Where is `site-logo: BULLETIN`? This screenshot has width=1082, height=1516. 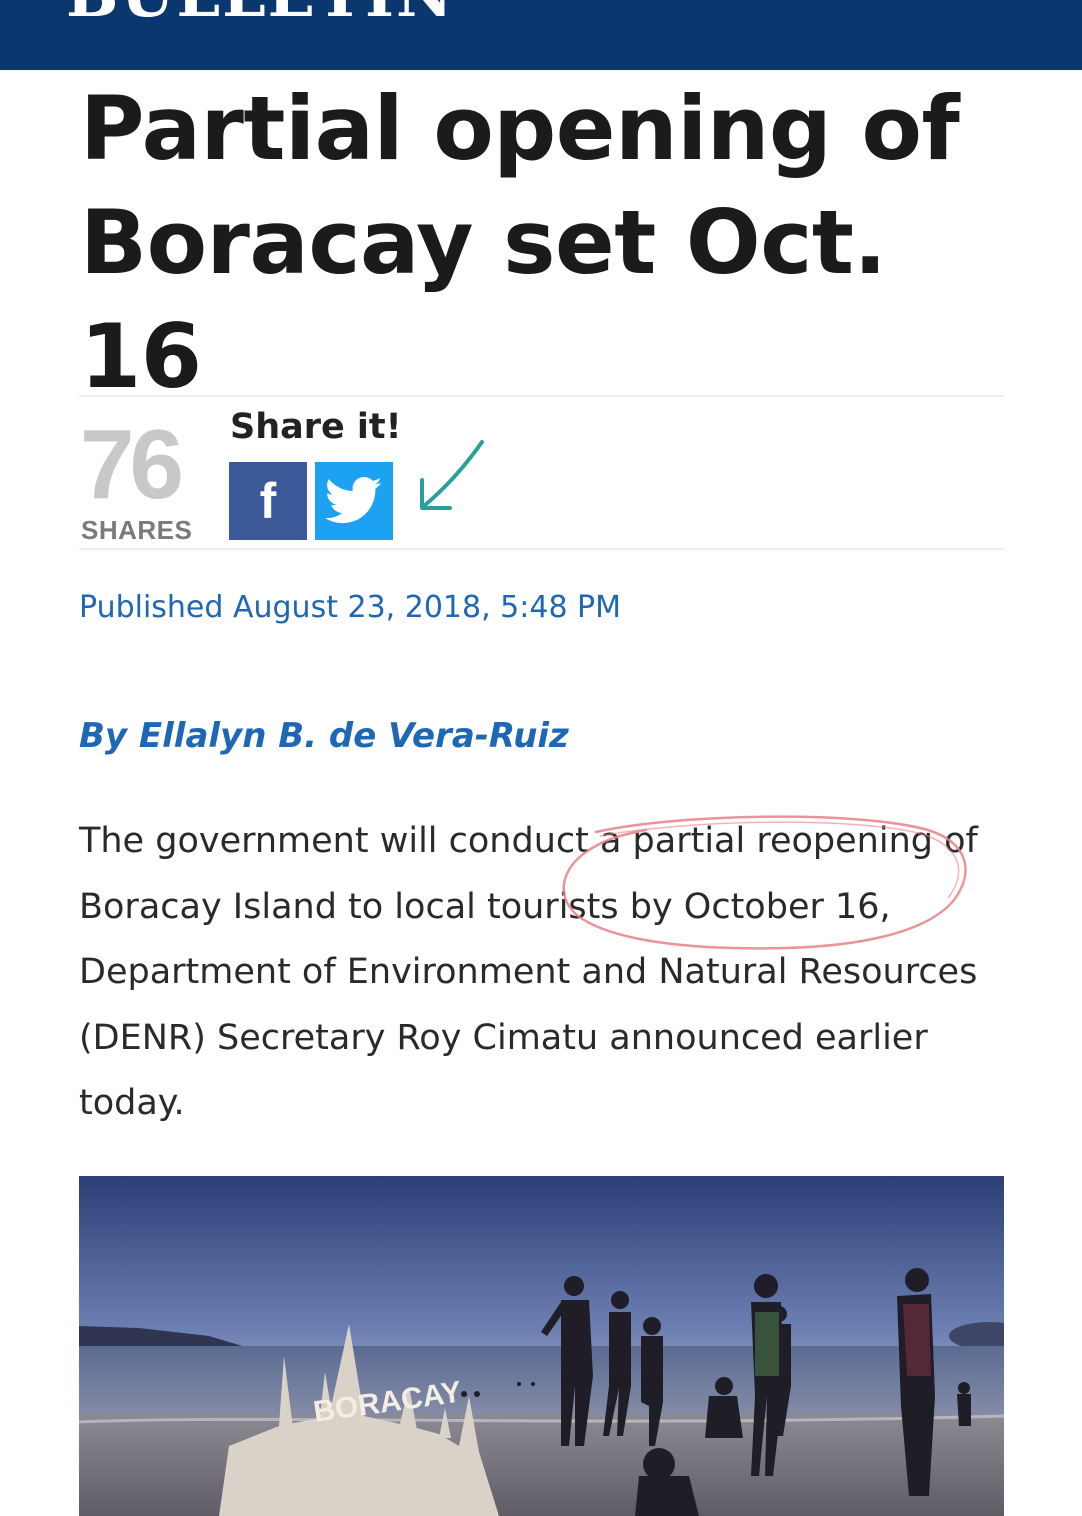 site-logo: BULLETIN is located at coordinates (260, 15).